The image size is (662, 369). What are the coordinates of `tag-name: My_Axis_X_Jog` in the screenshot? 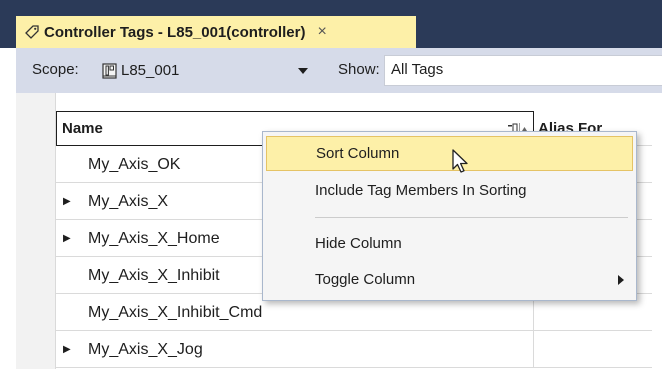 It's located at (145, 349).